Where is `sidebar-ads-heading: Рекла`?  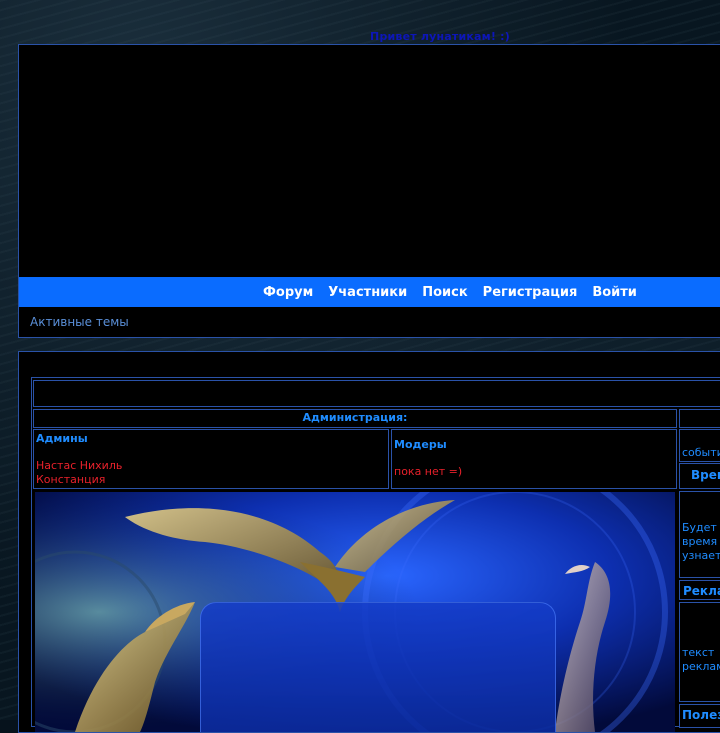 sidebar-ads-heading: Рекла is located at coordinates (701, 591).